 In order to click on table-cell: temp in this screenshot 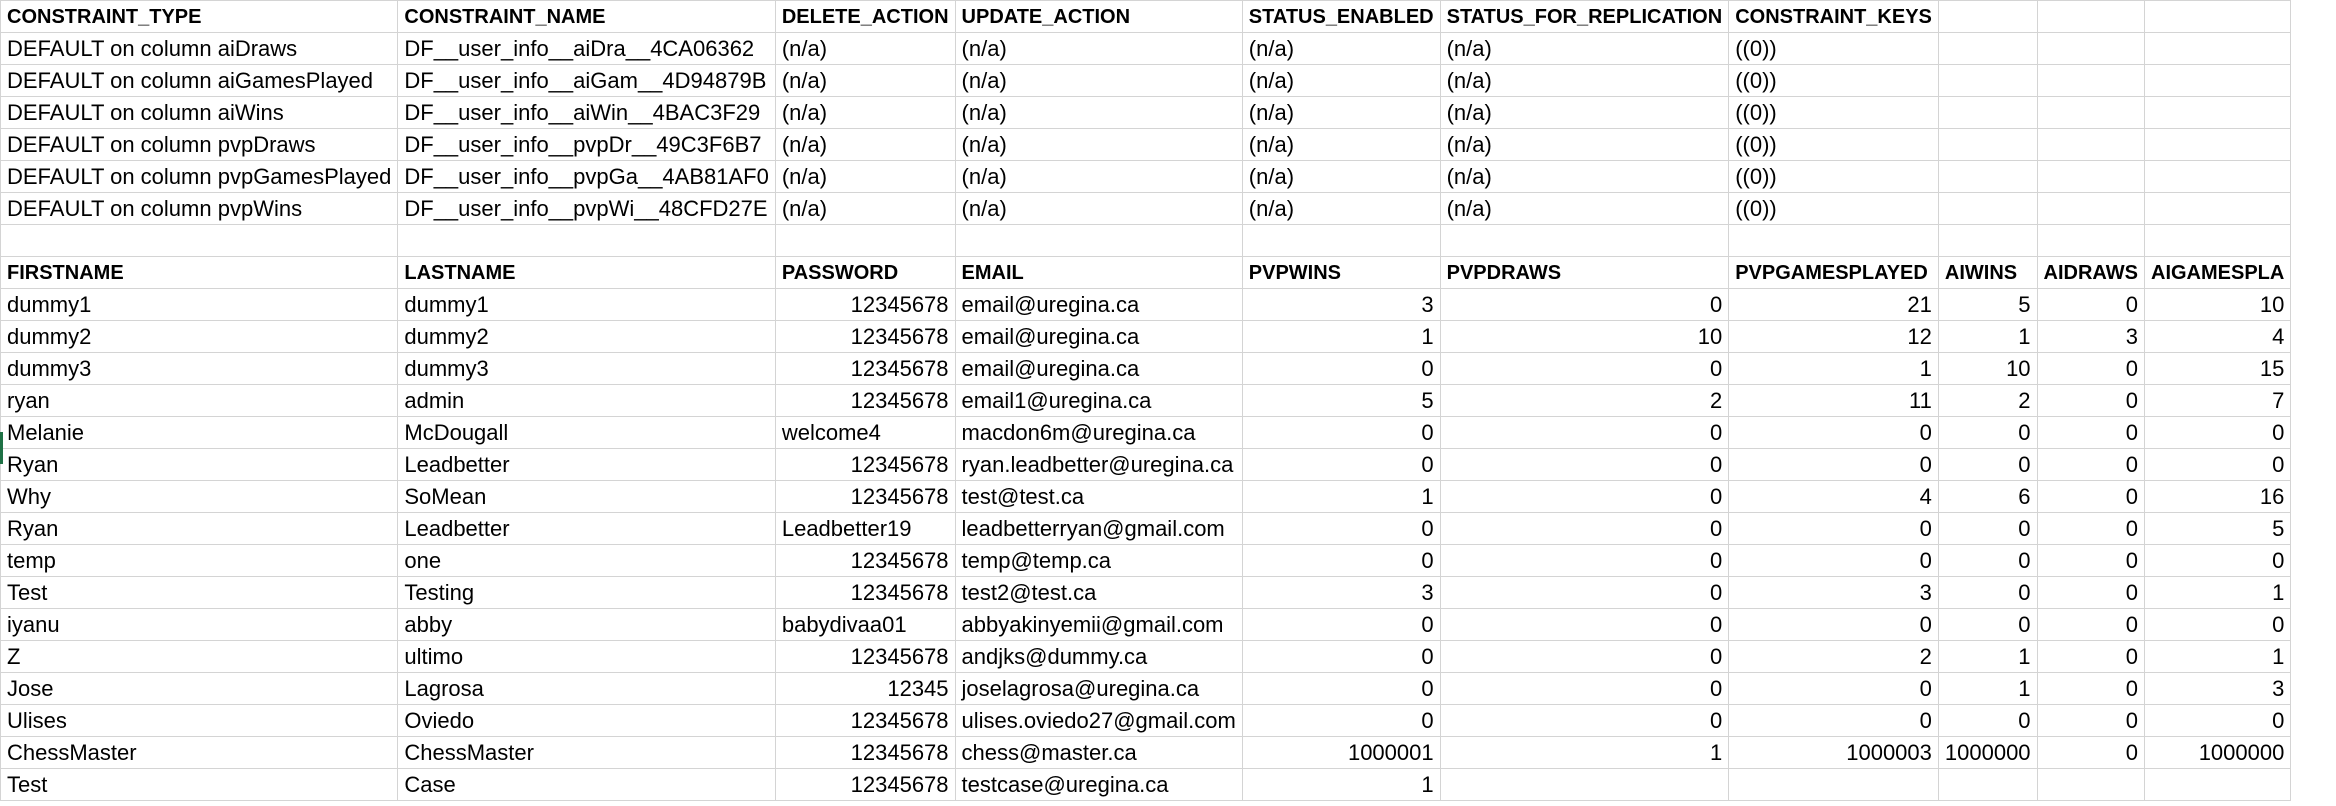, I will do `click(199, 560)`.